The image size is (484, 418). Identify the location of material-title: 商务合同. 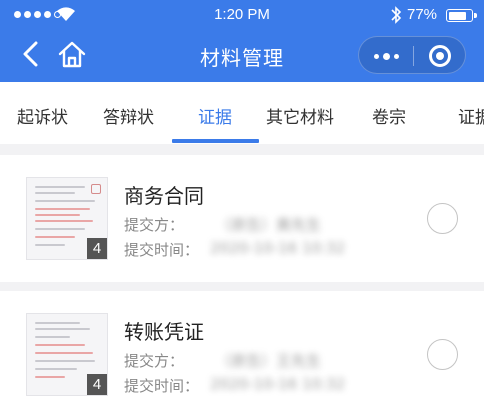
(164, 196).